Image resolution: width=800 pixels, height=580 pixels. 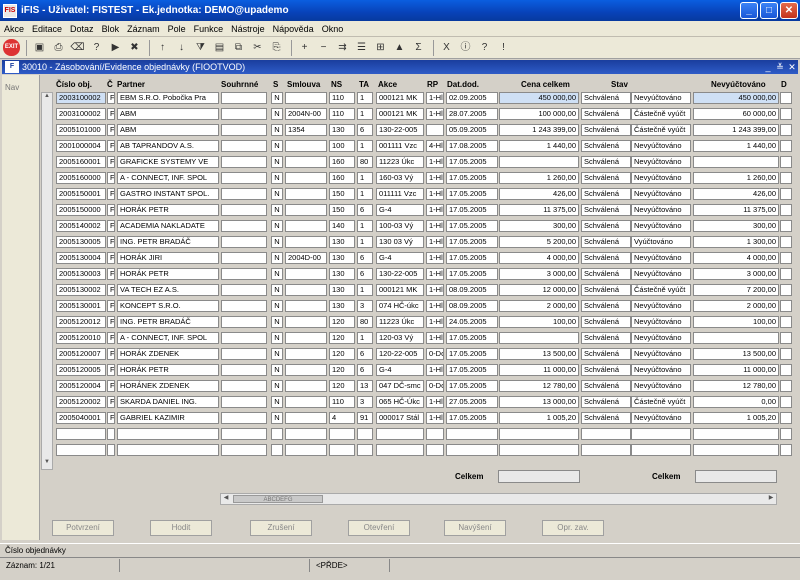 What do you see at coordinates (472, 306) in the screenshot?
I see `grid-cell: 08.09.2005` at bounding box center [472, 306].